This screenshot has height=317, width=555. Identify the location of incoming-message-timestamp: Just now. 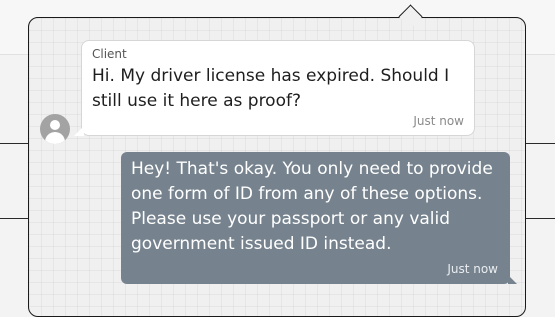
(438, 121).